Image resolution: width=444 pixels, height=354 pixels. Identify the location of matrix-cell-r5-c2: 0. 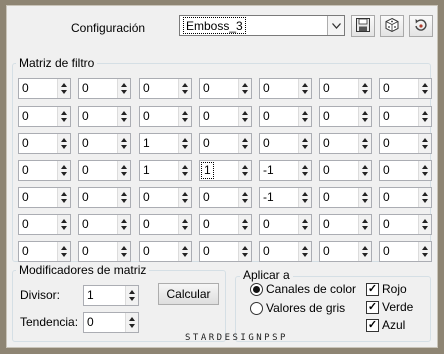
(104, 197).